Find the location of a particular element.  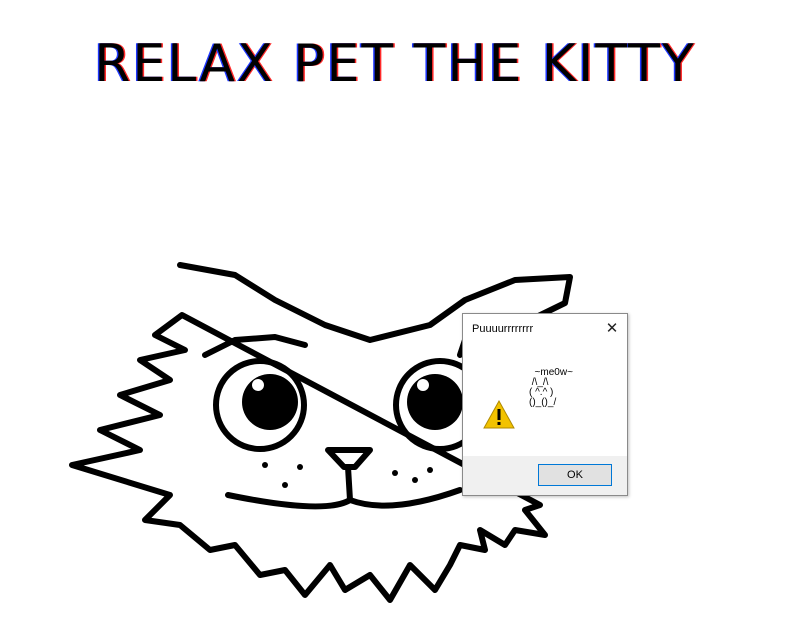

warning-icon is located at coordinates (499, 414).